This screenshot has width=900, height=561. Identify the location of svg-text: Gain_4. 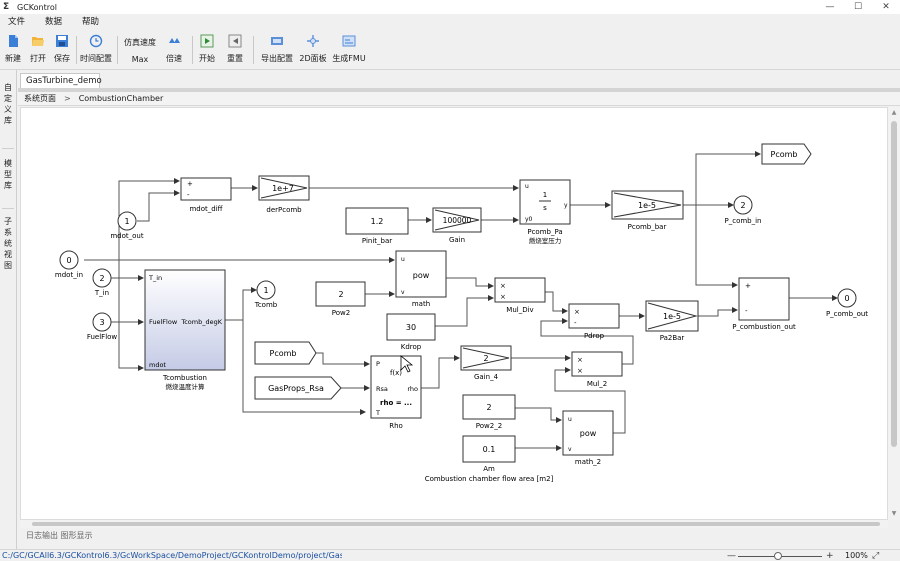
(486, 377).